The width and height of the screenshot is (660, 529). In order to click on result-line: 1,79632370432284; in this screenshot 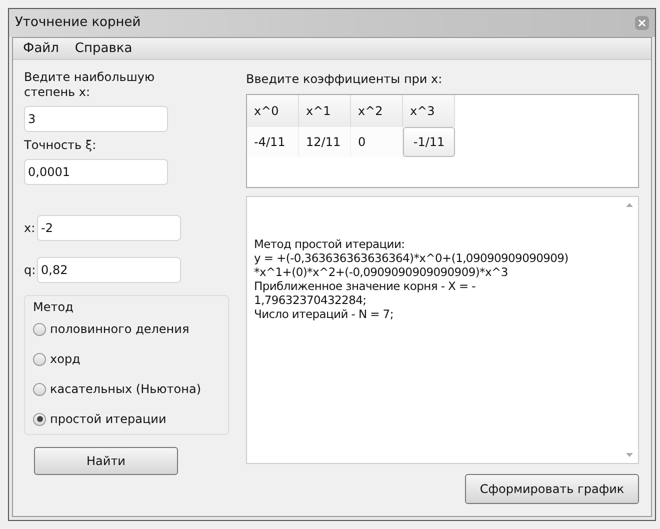, I will do `click(311, 300)`.